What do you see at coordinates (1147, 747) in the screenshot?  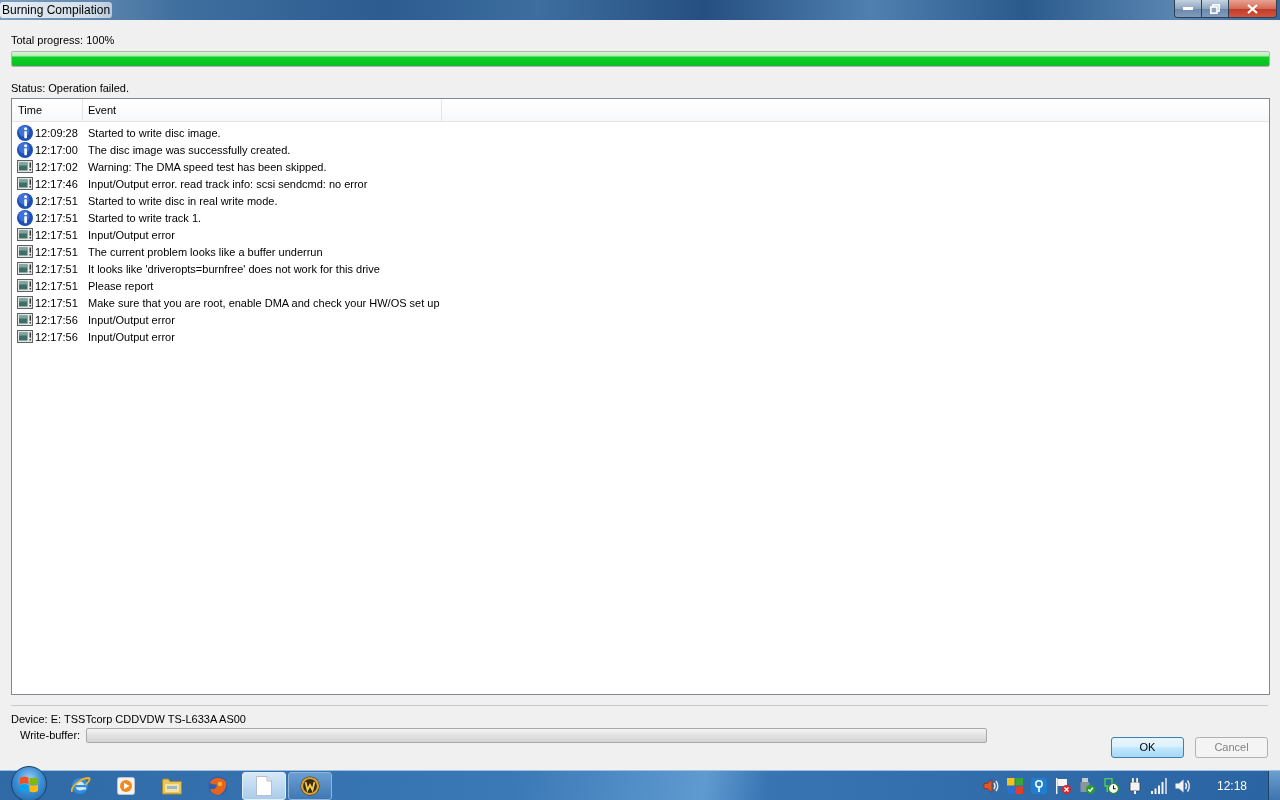 I see `dialog-button: OK` at bounding box center [1147, 747].